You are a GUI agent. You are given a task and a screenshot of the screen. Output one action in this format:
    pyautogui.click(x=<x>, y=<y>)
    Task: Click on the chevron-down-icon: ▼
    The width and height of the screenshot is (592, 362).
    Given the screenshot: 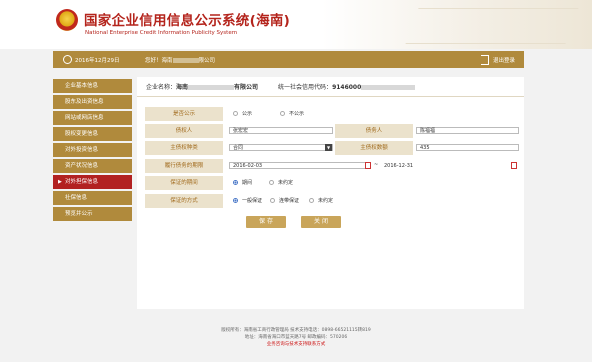 What is the action you would take?
    pyautogui.click(x=328, y=147)
    